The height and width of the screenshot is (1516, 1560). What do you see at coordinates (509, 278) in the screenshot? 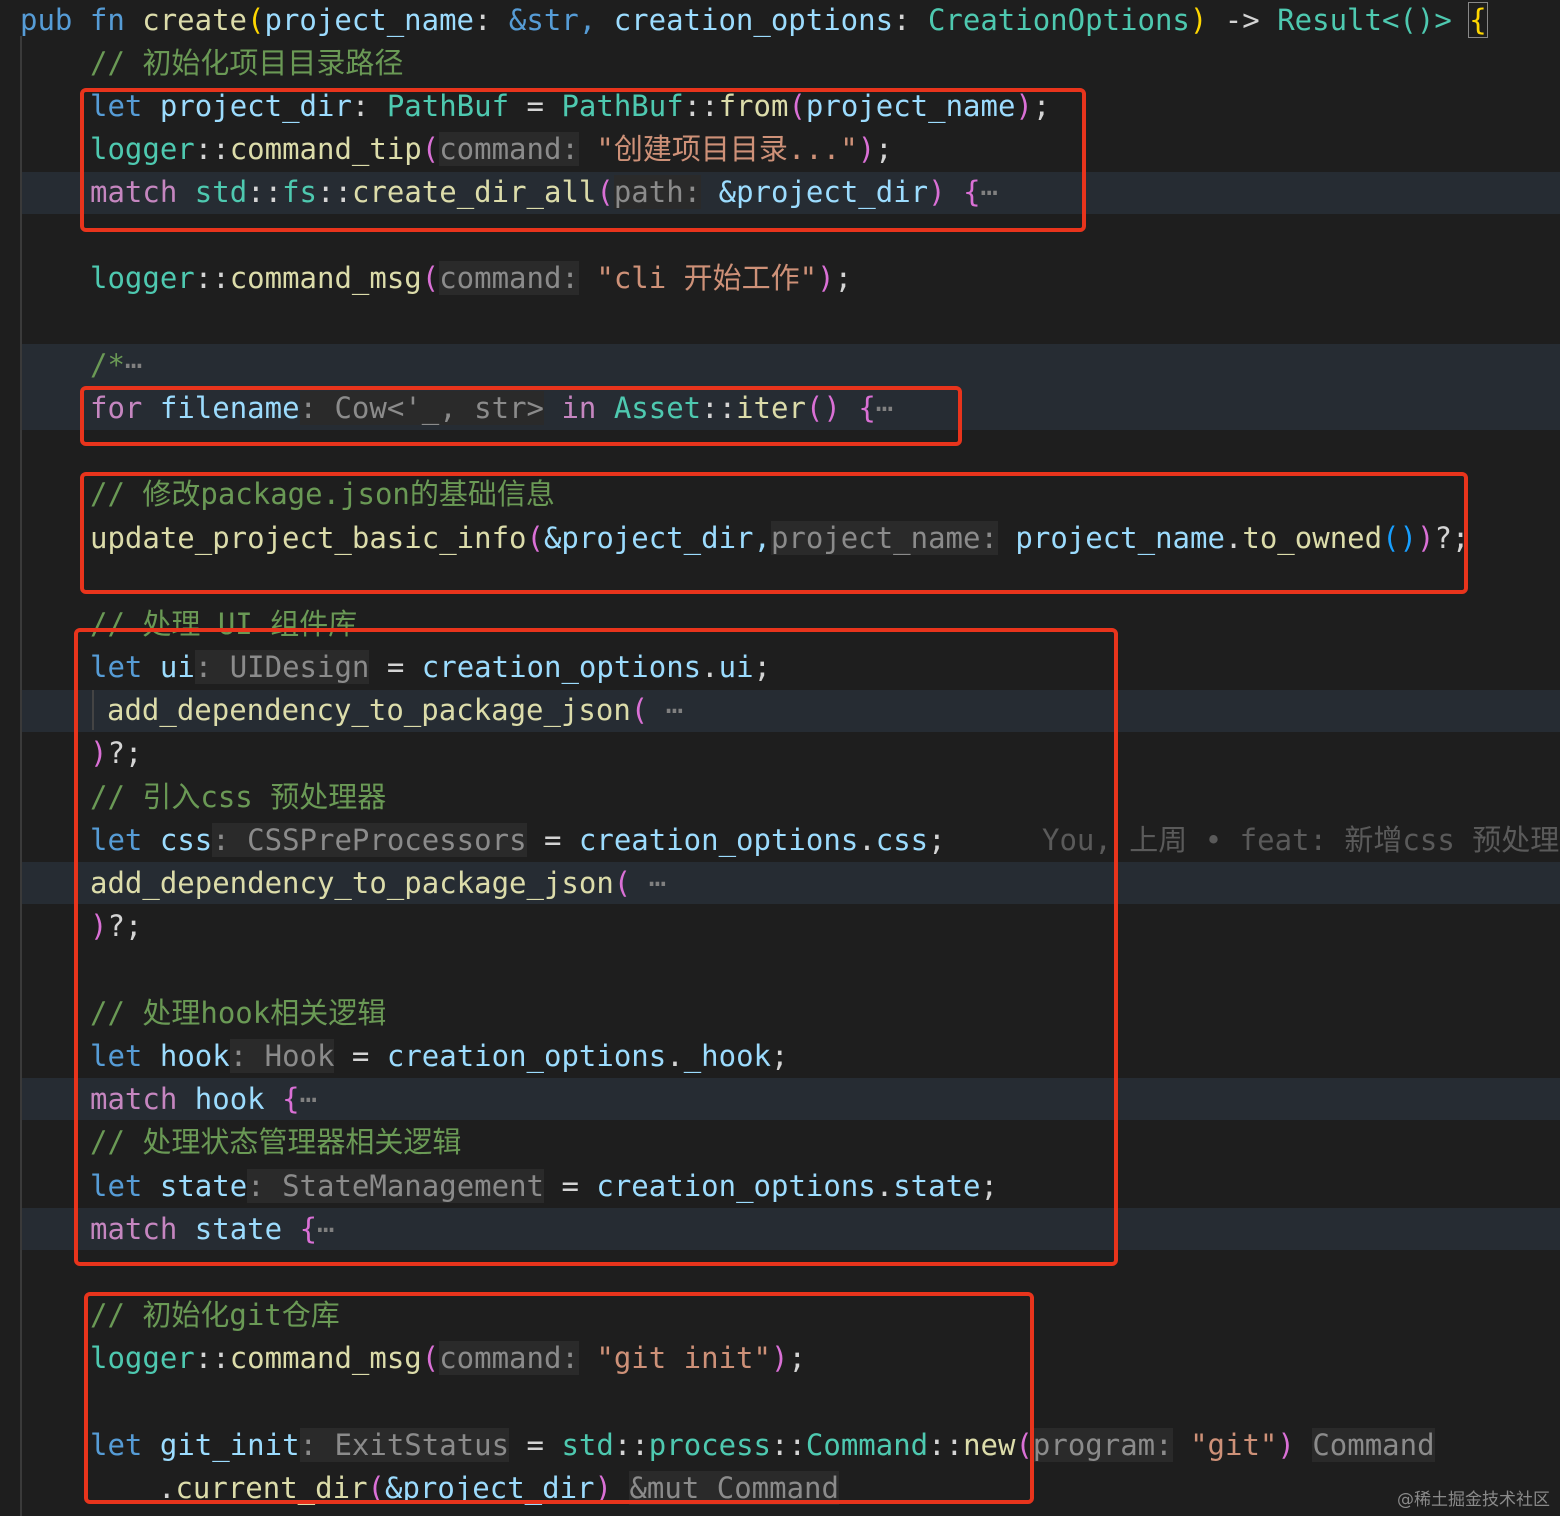
I see `inlay-hint: command:` at bounding box center [509, 278].